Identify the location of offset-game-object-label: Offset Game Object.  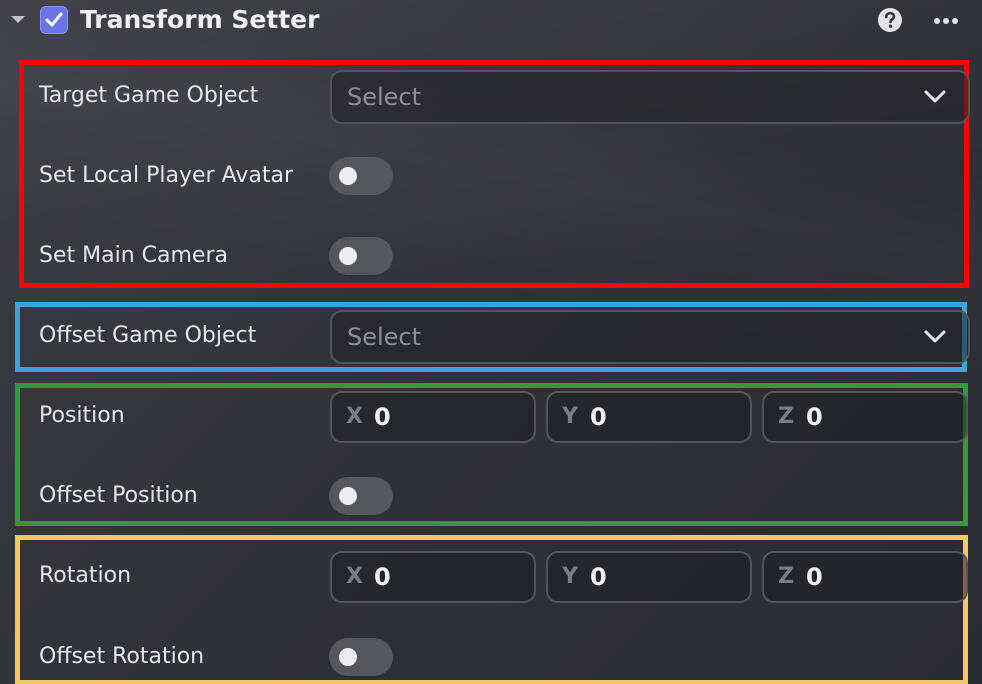
(148, 335).